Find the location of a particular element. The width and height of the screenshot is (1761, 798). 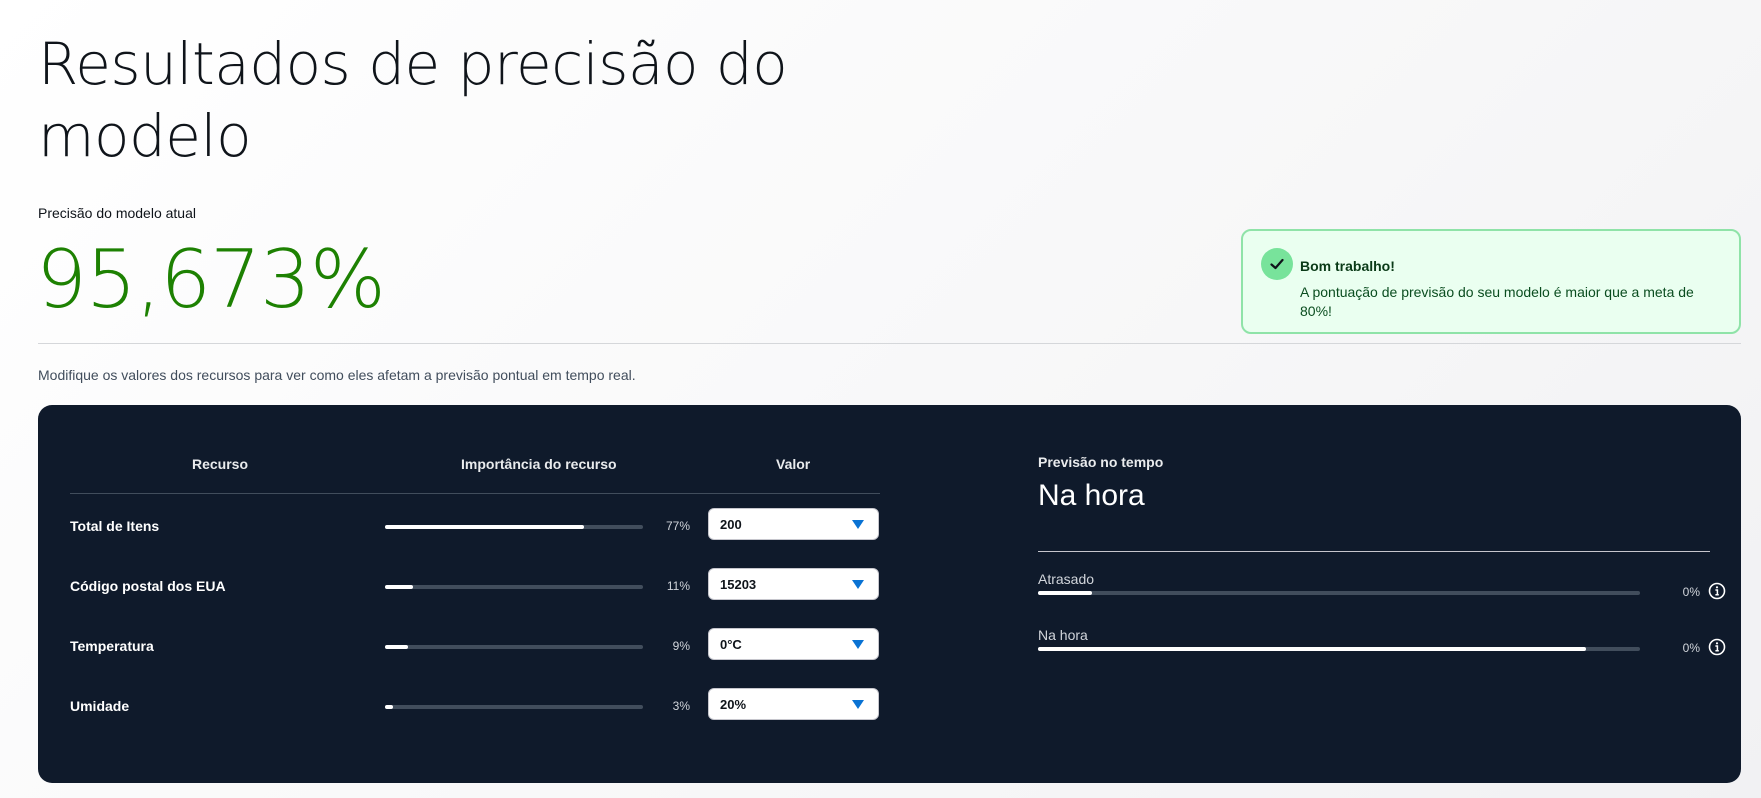

accuracy-value: 95,673% is located at coordinates (211, 279).